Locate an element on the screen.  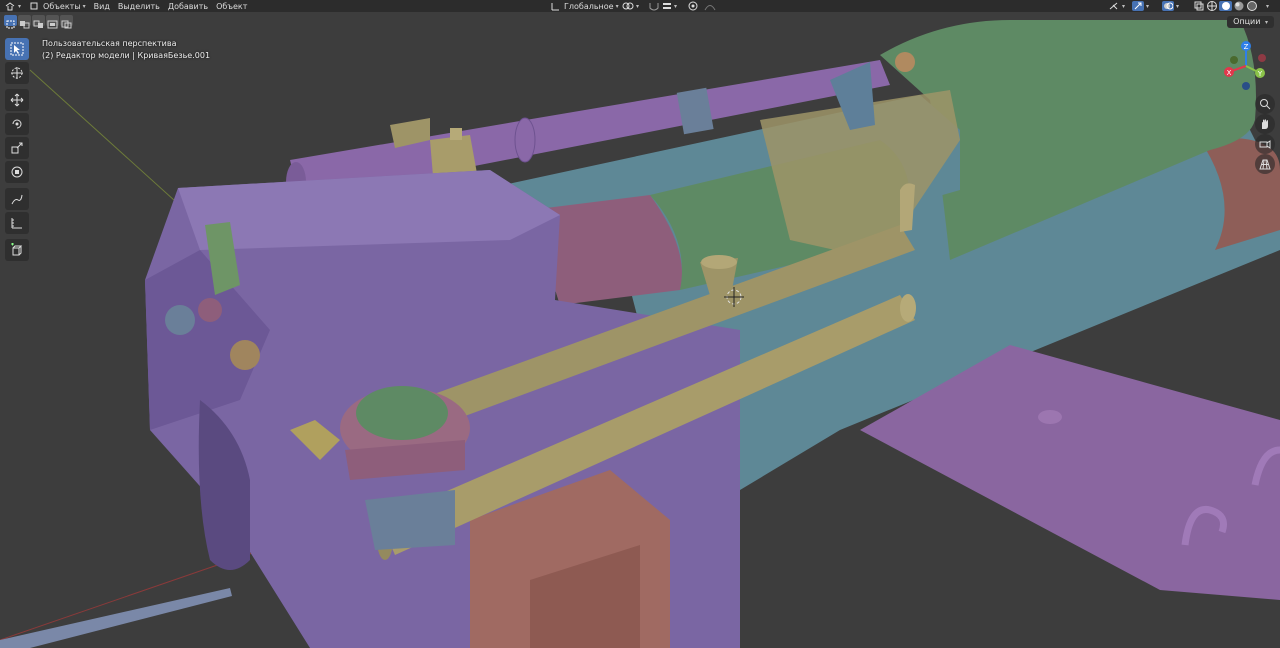
camera-view-button is located at coordinates (1265, 144).